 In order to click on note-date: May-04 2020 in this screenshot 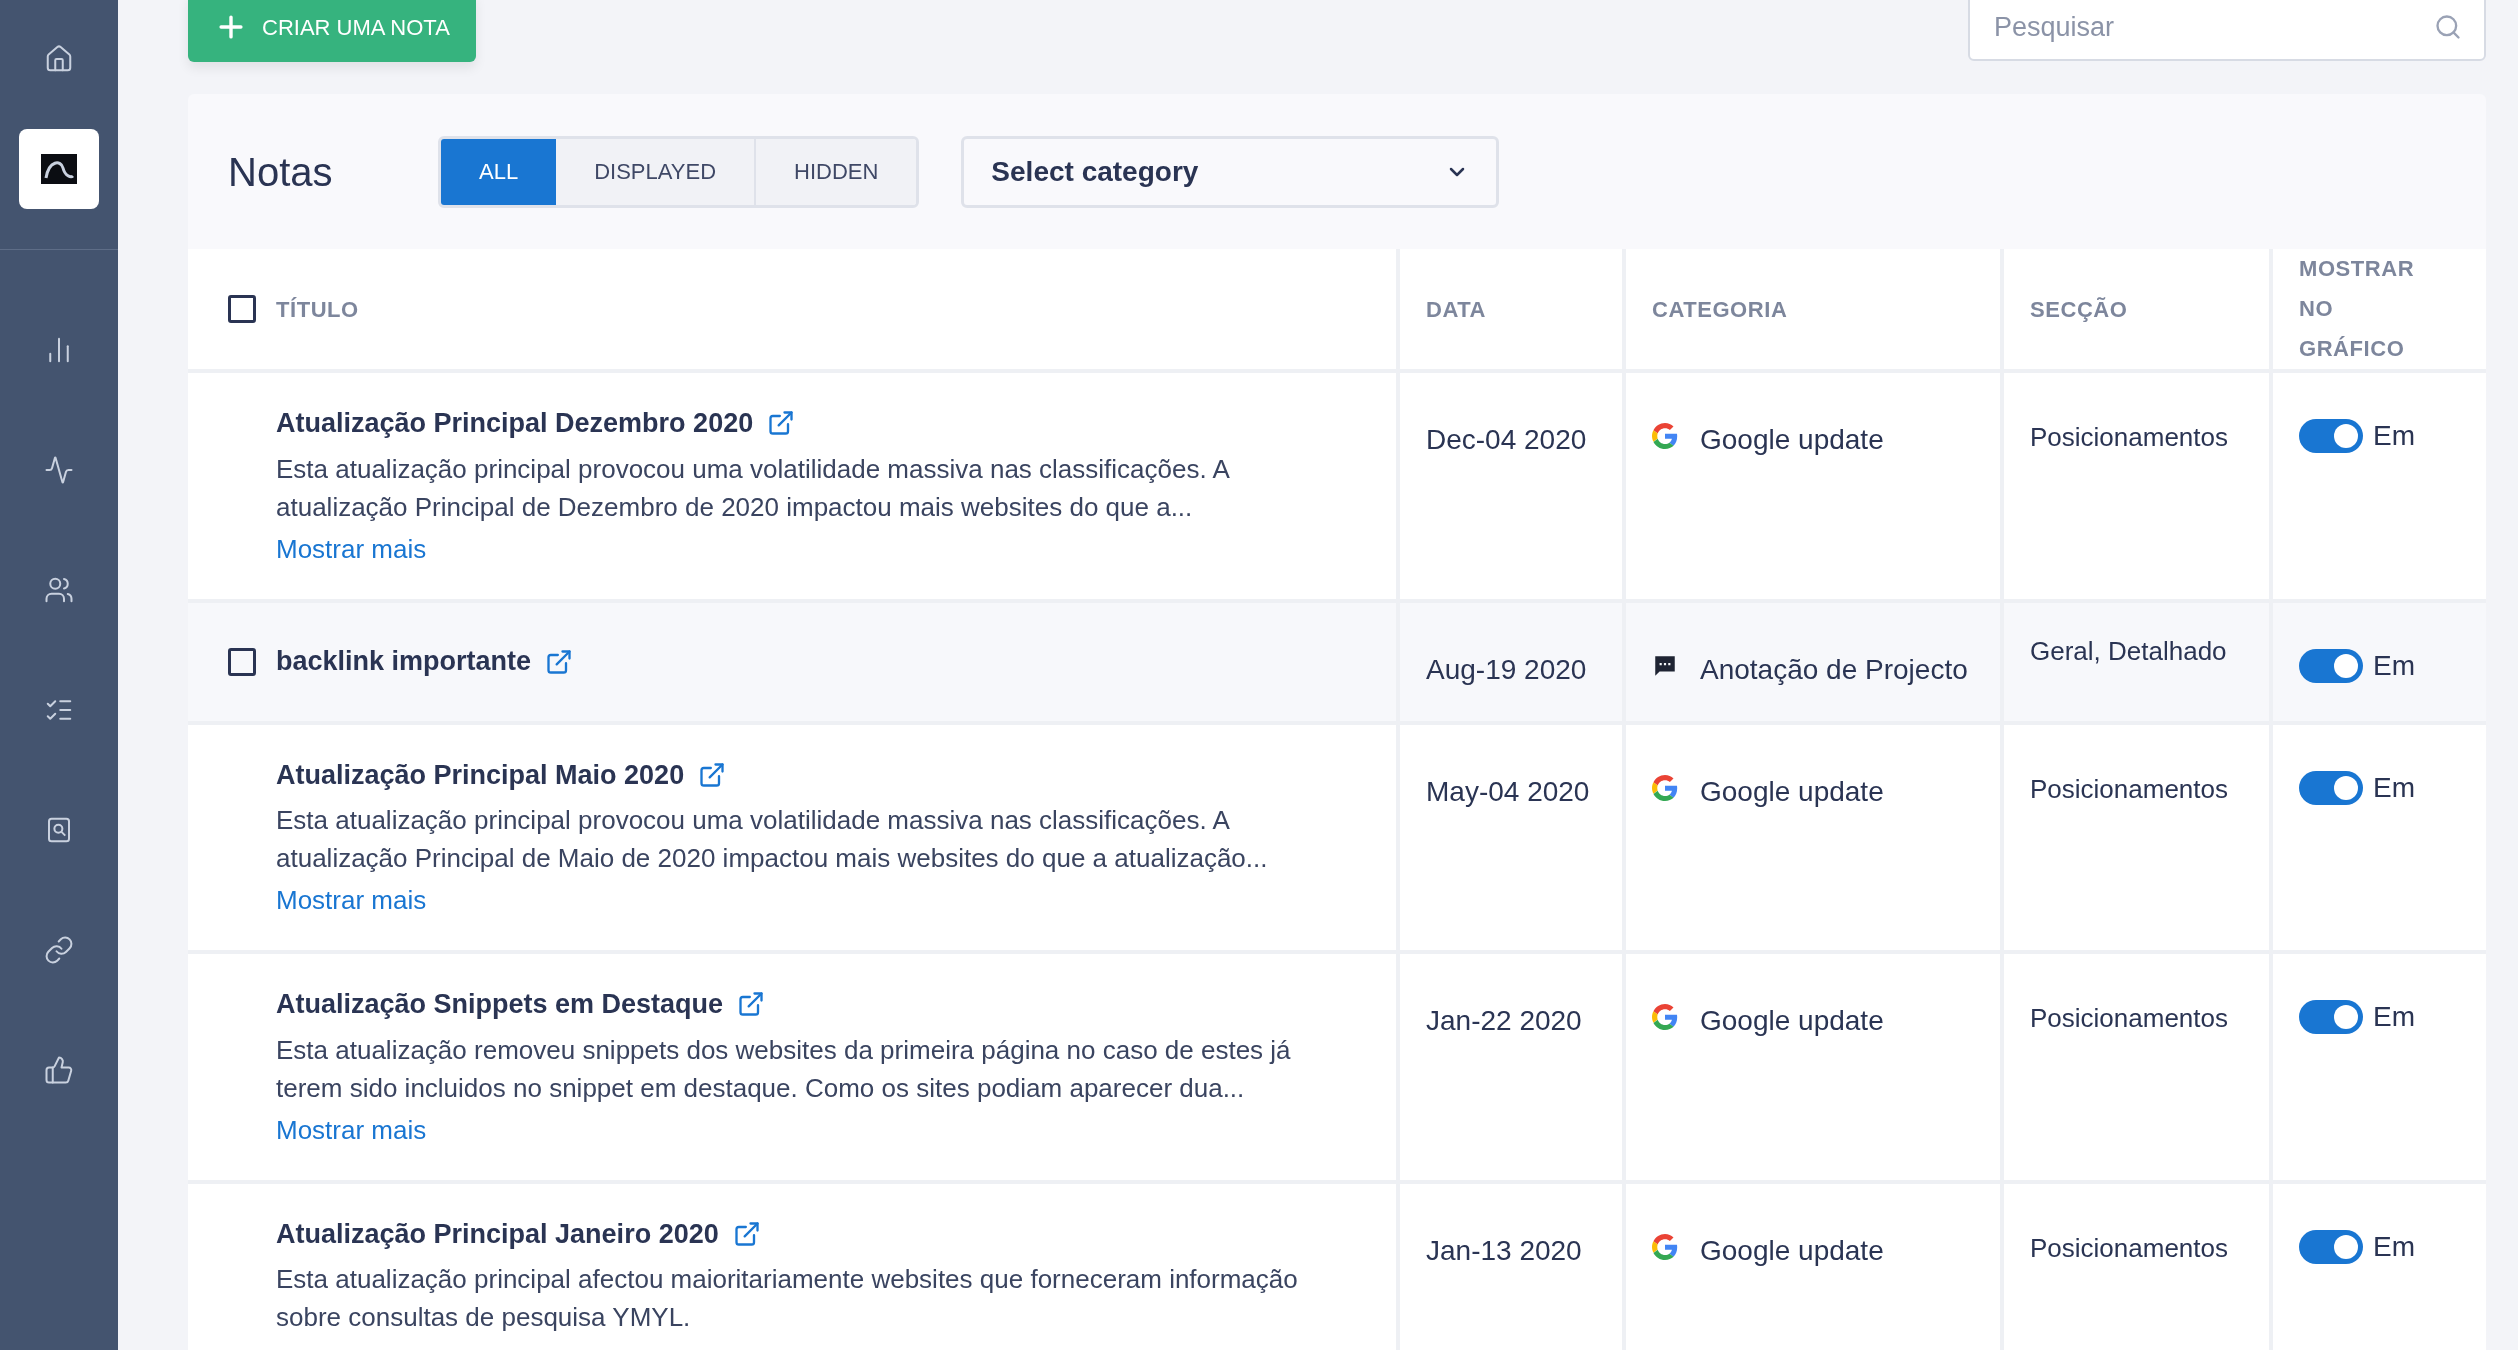, I will do `click(1508, 791)`.